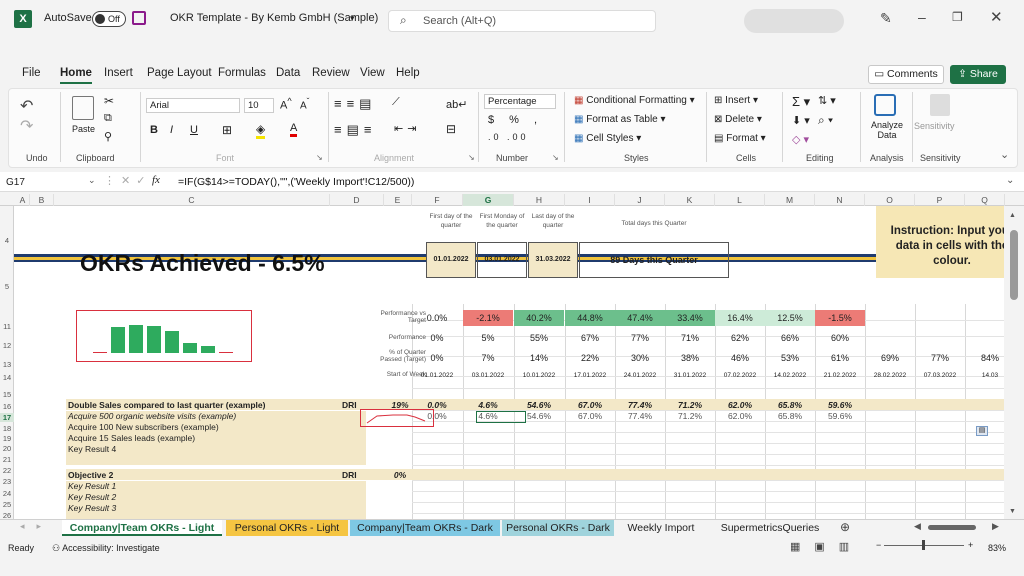 This screenshot has width=1024, height=576. I want to click on h-scroll-left-icon: ◀, so click(917, 526).